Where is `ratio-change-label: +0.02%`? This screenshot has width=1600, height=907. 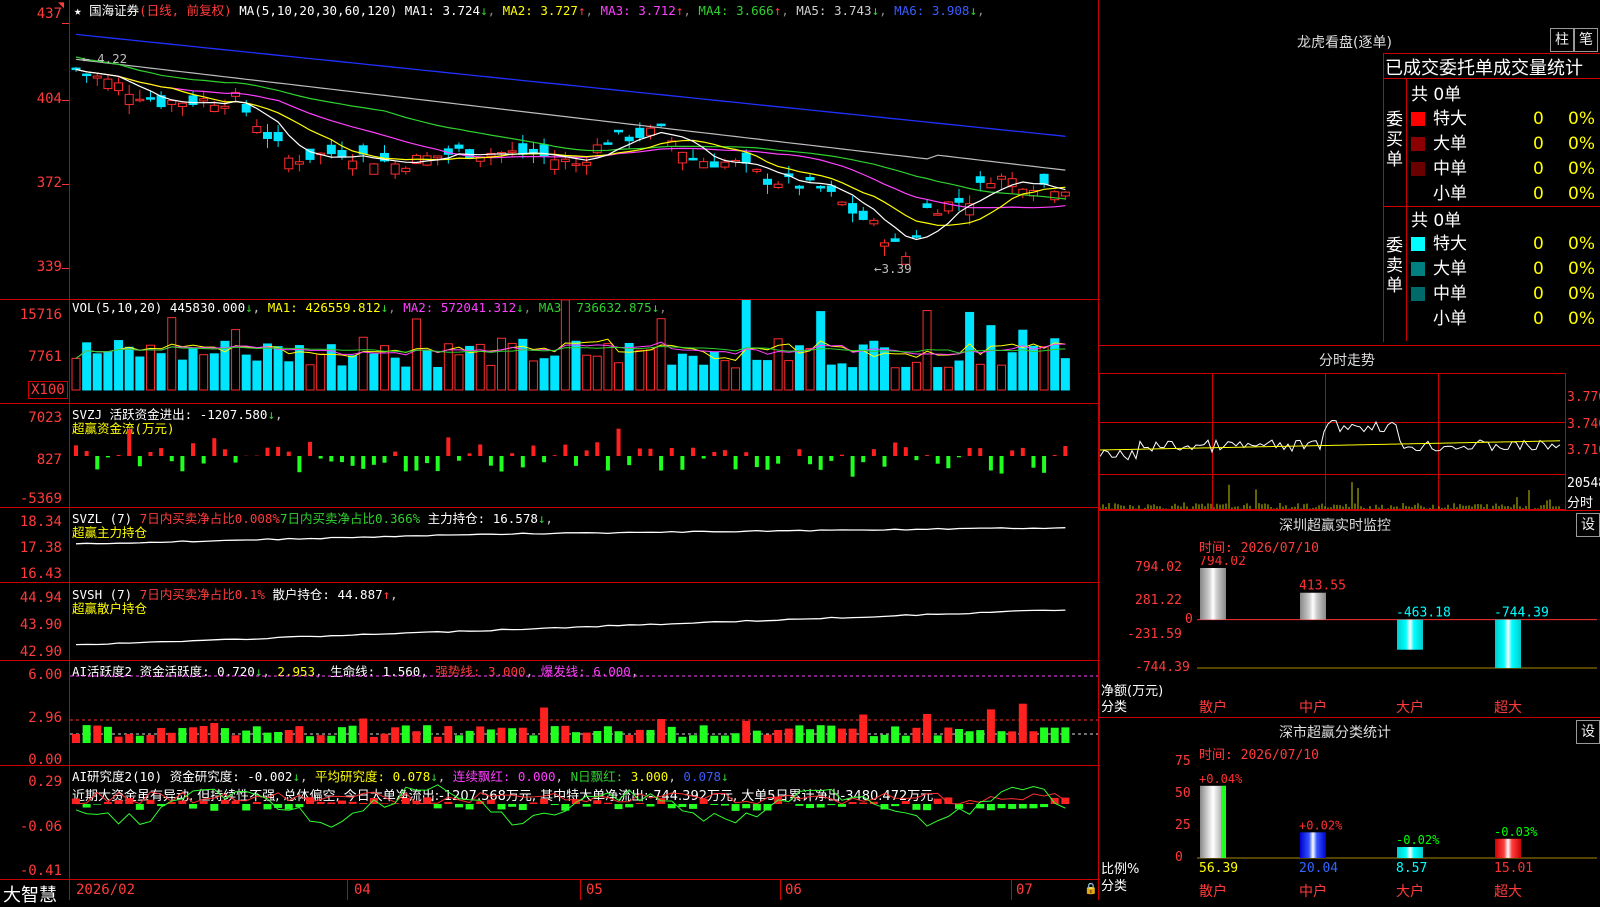 ratio-change-label: +0.02% is located at coordinates (1321, 825).